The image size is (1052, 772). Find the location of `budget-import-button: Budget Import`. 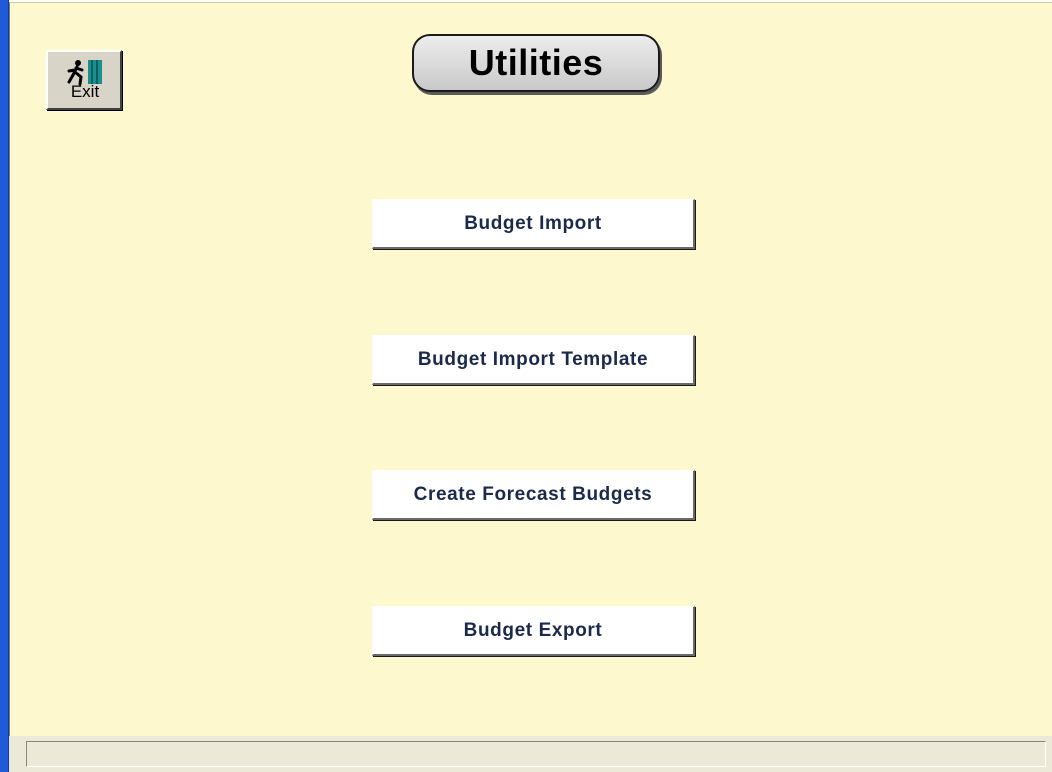

budget-import-button: Budget Import is located at coordinates (533, 224).